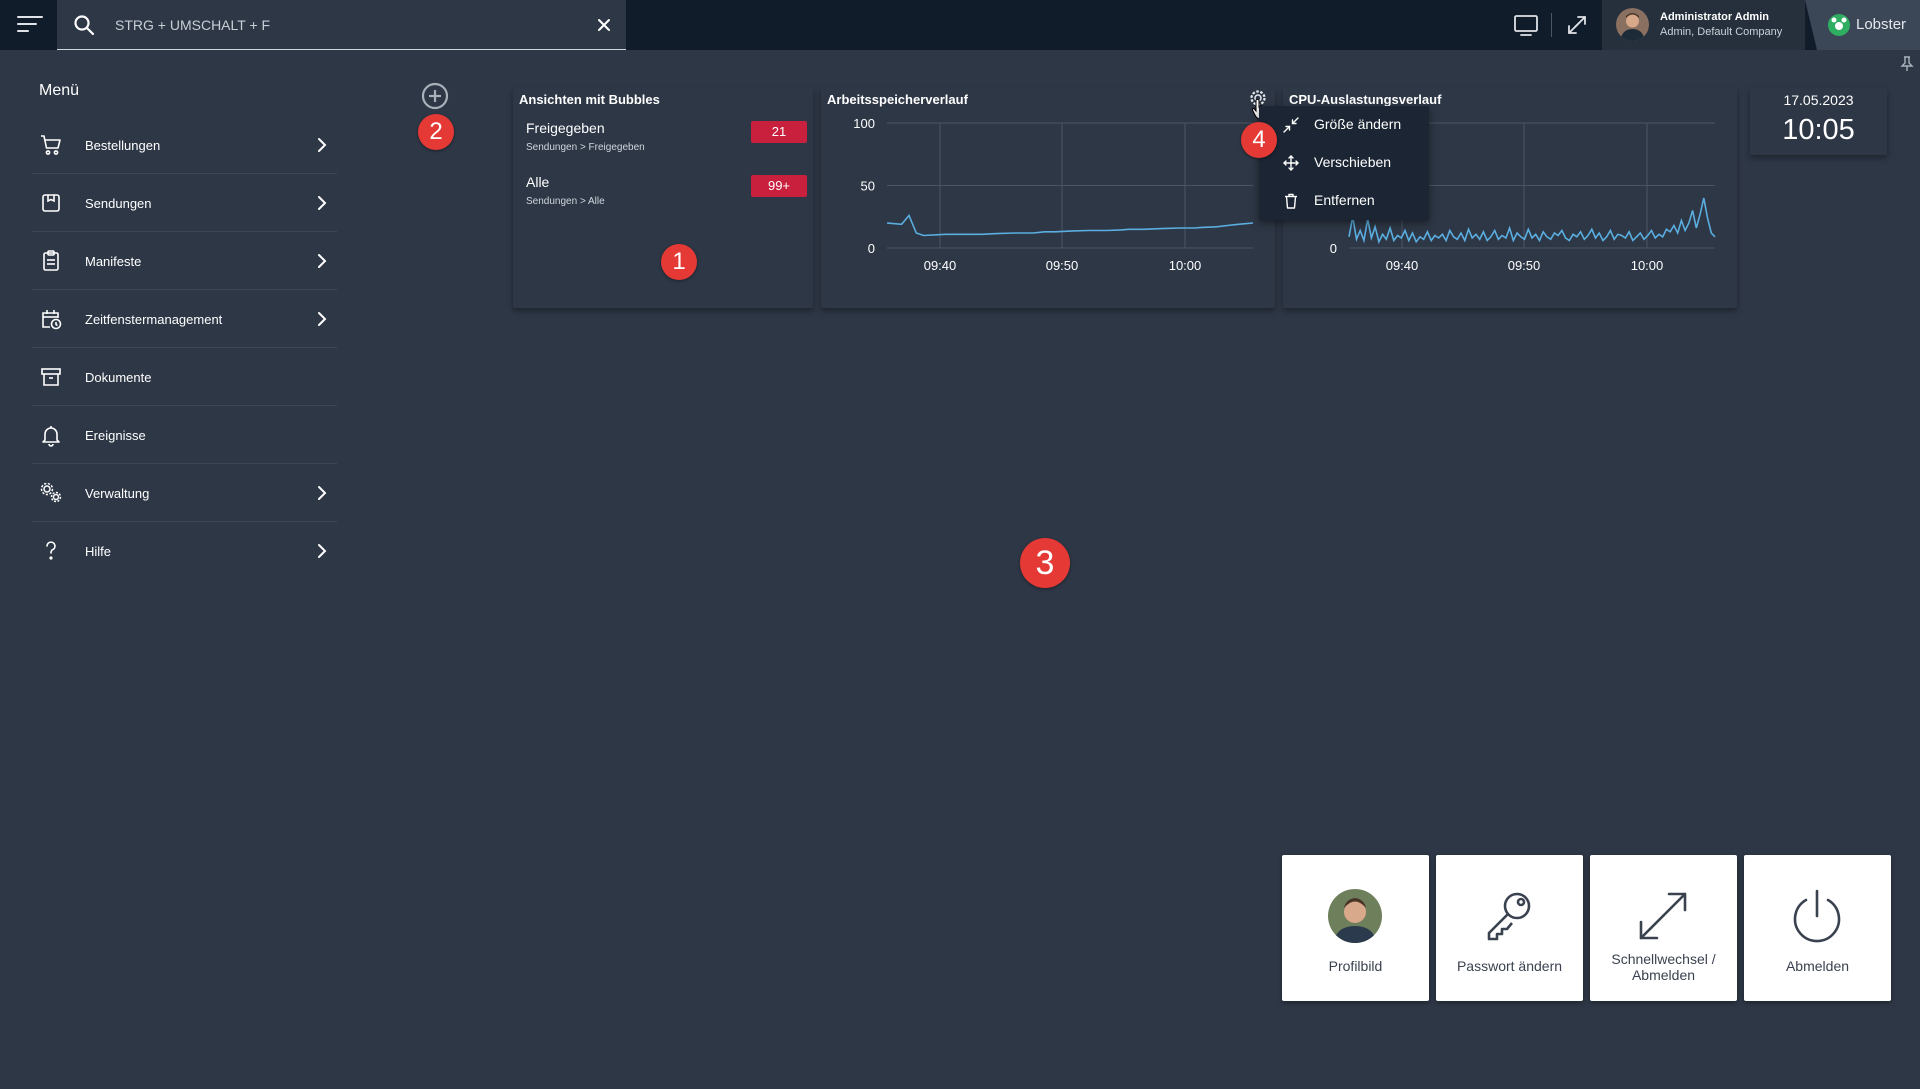 Image resolution: width=1920 pixels, height=1089 pixels. Describe the element at coordinates (1839, 25) in the screenshot. I see `lobster-logo-icon` at that location.